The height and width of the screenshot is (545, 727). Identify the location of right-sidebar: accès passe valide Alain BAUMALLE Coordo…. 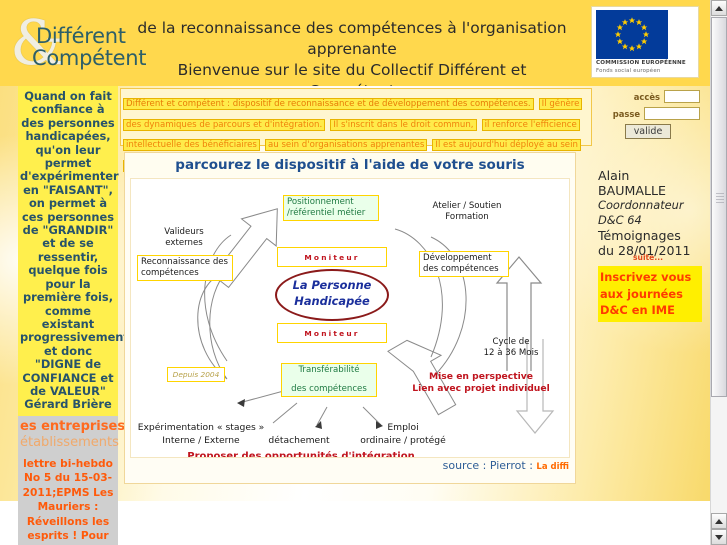
(649, 296).